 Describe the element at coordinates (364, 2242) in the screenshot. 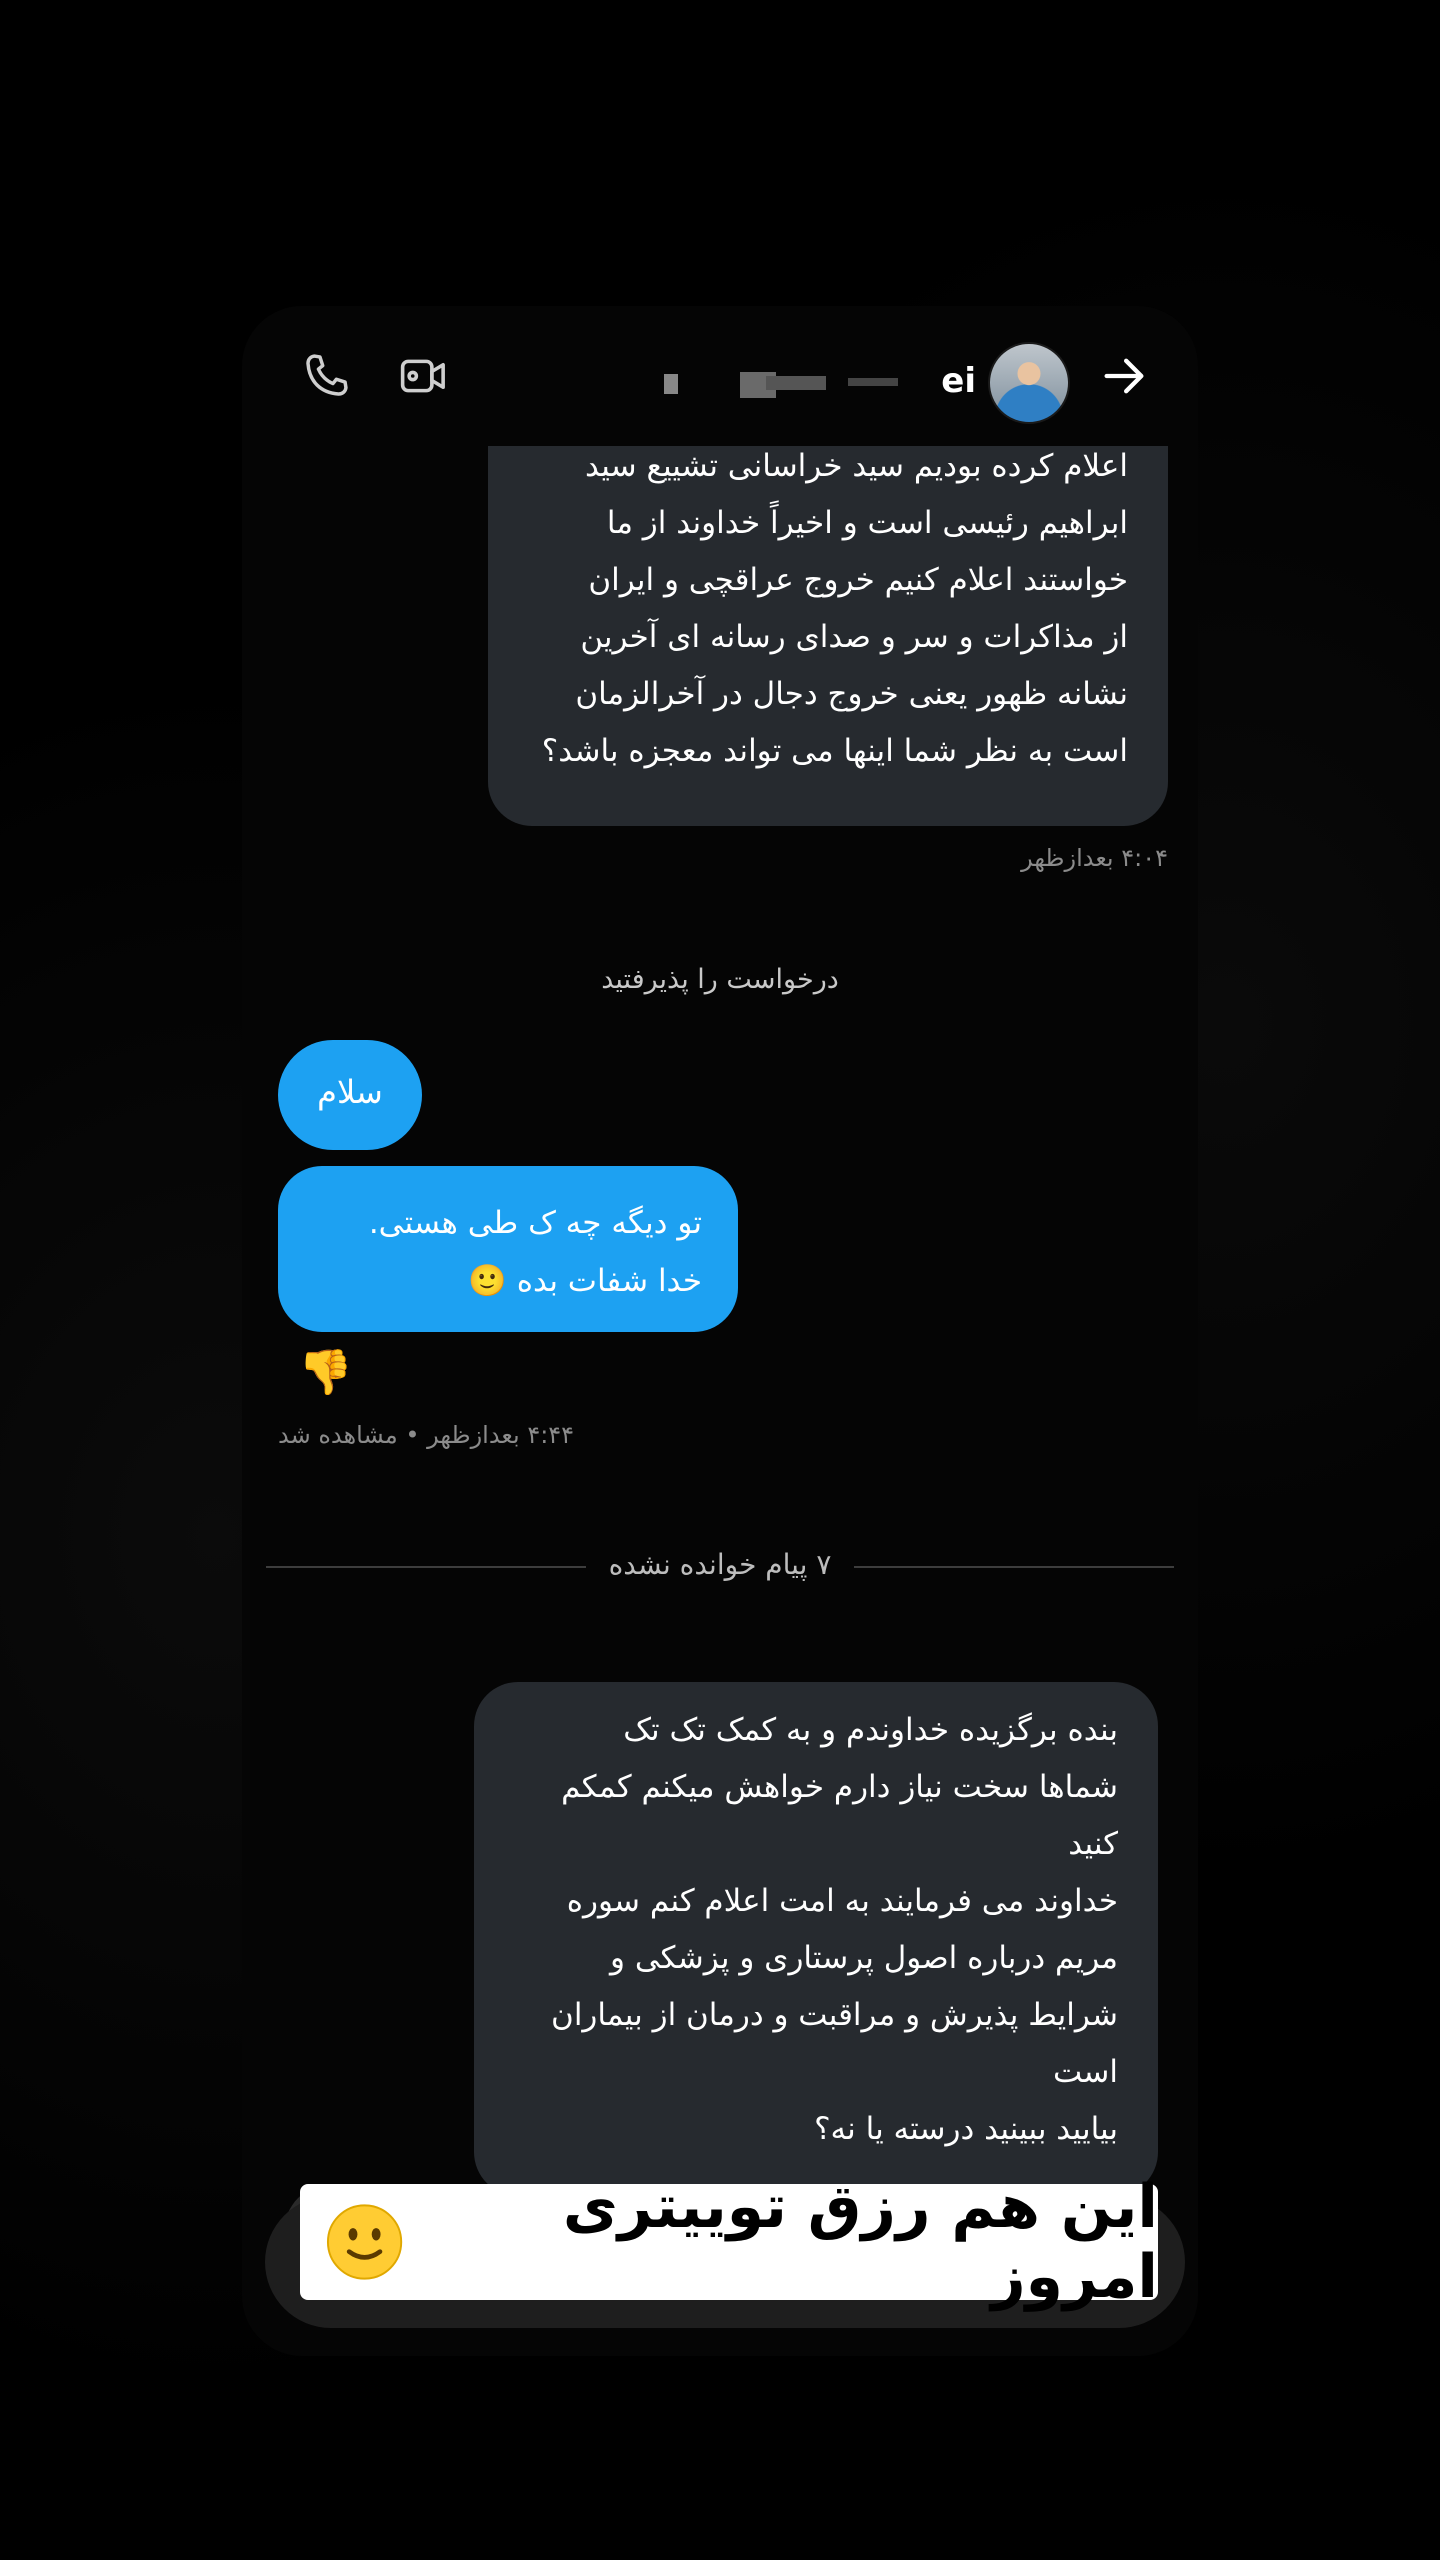

I see `slightly-smiling-face-icon` at that location.